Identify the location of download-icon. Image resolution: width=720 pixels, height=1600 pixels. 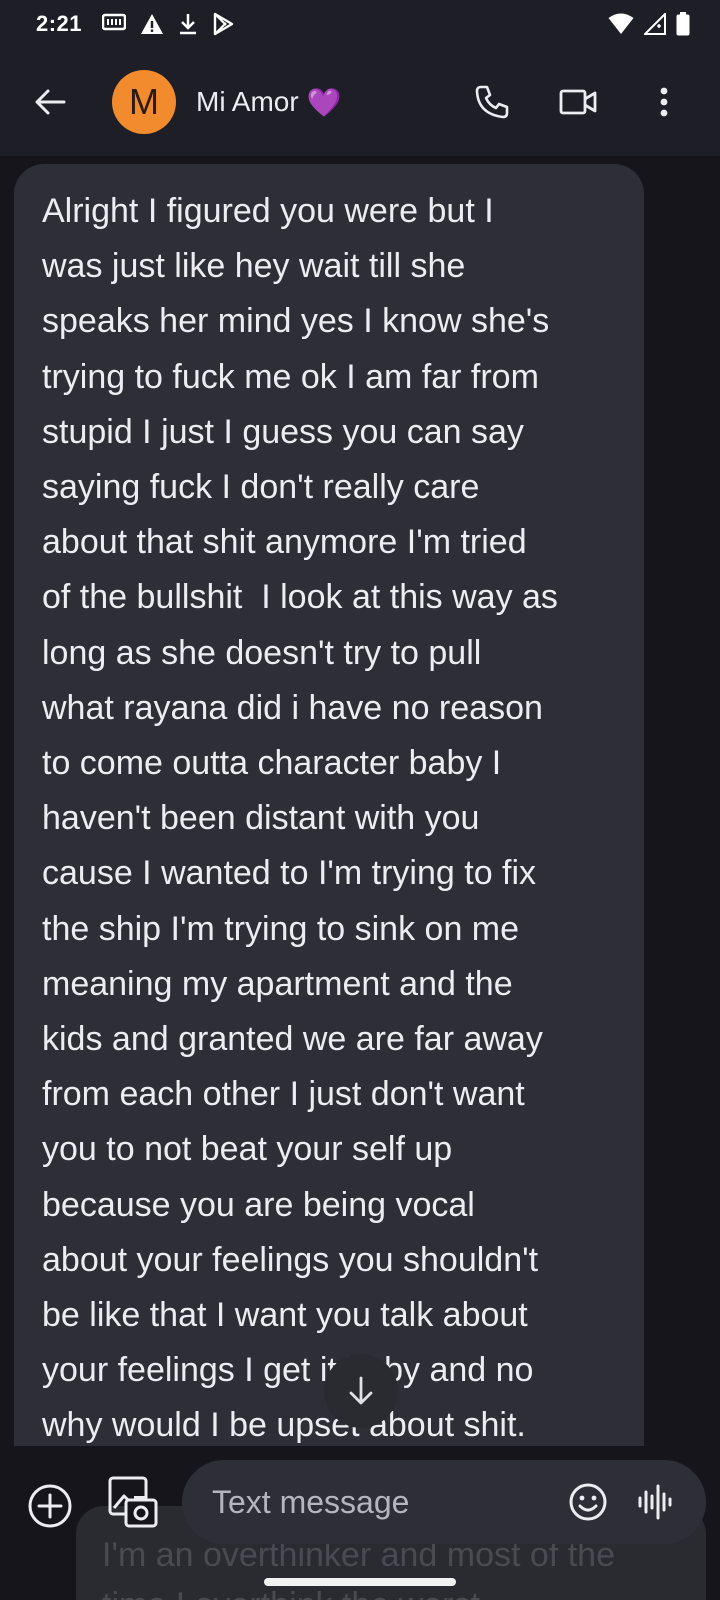
(188, 24).